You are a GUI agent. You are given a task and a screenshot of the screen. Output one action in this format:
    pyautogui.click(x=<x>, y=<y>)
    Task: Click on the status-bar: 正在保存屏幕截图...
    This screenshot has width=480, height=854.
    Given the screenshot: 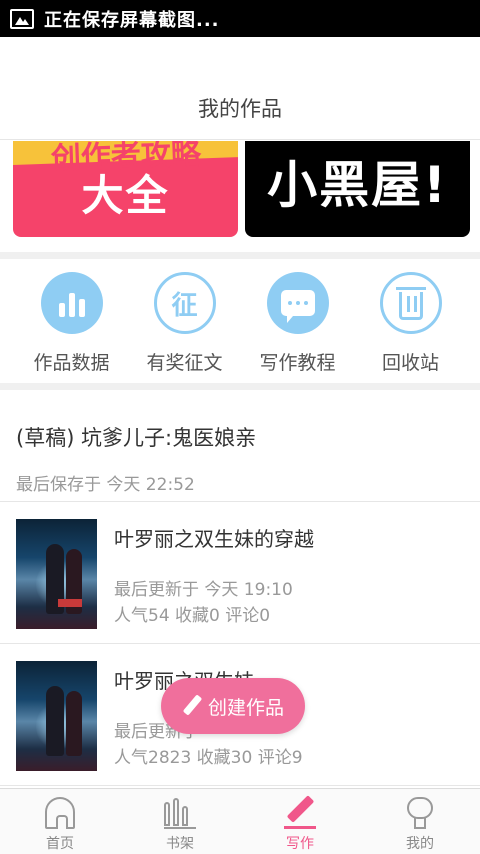 What is the action you would take?
    pyautogui.click(x=240, y=18)
    